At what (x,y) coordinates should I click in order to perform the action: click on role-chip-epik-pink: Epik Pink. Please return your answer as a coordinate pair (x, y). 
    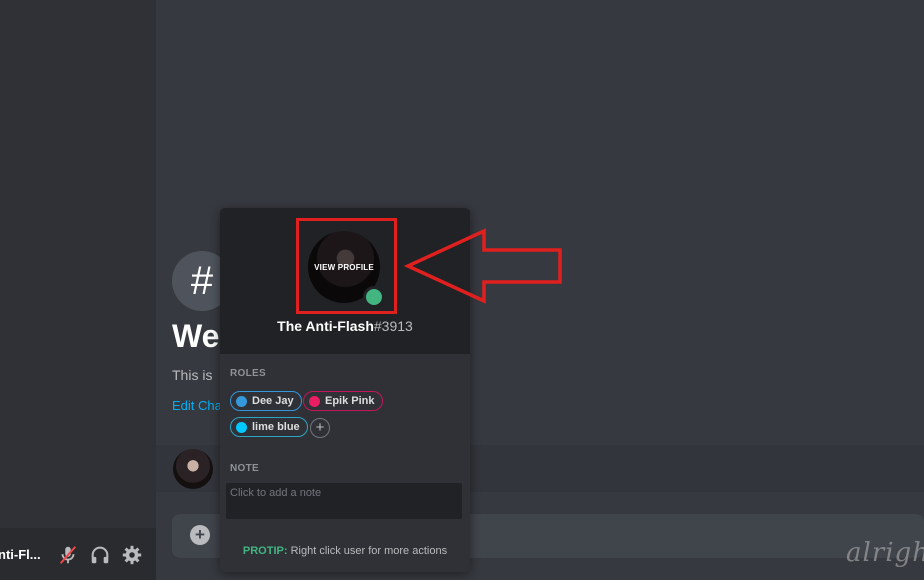
    Looking at the image, I should click on (343, 401).